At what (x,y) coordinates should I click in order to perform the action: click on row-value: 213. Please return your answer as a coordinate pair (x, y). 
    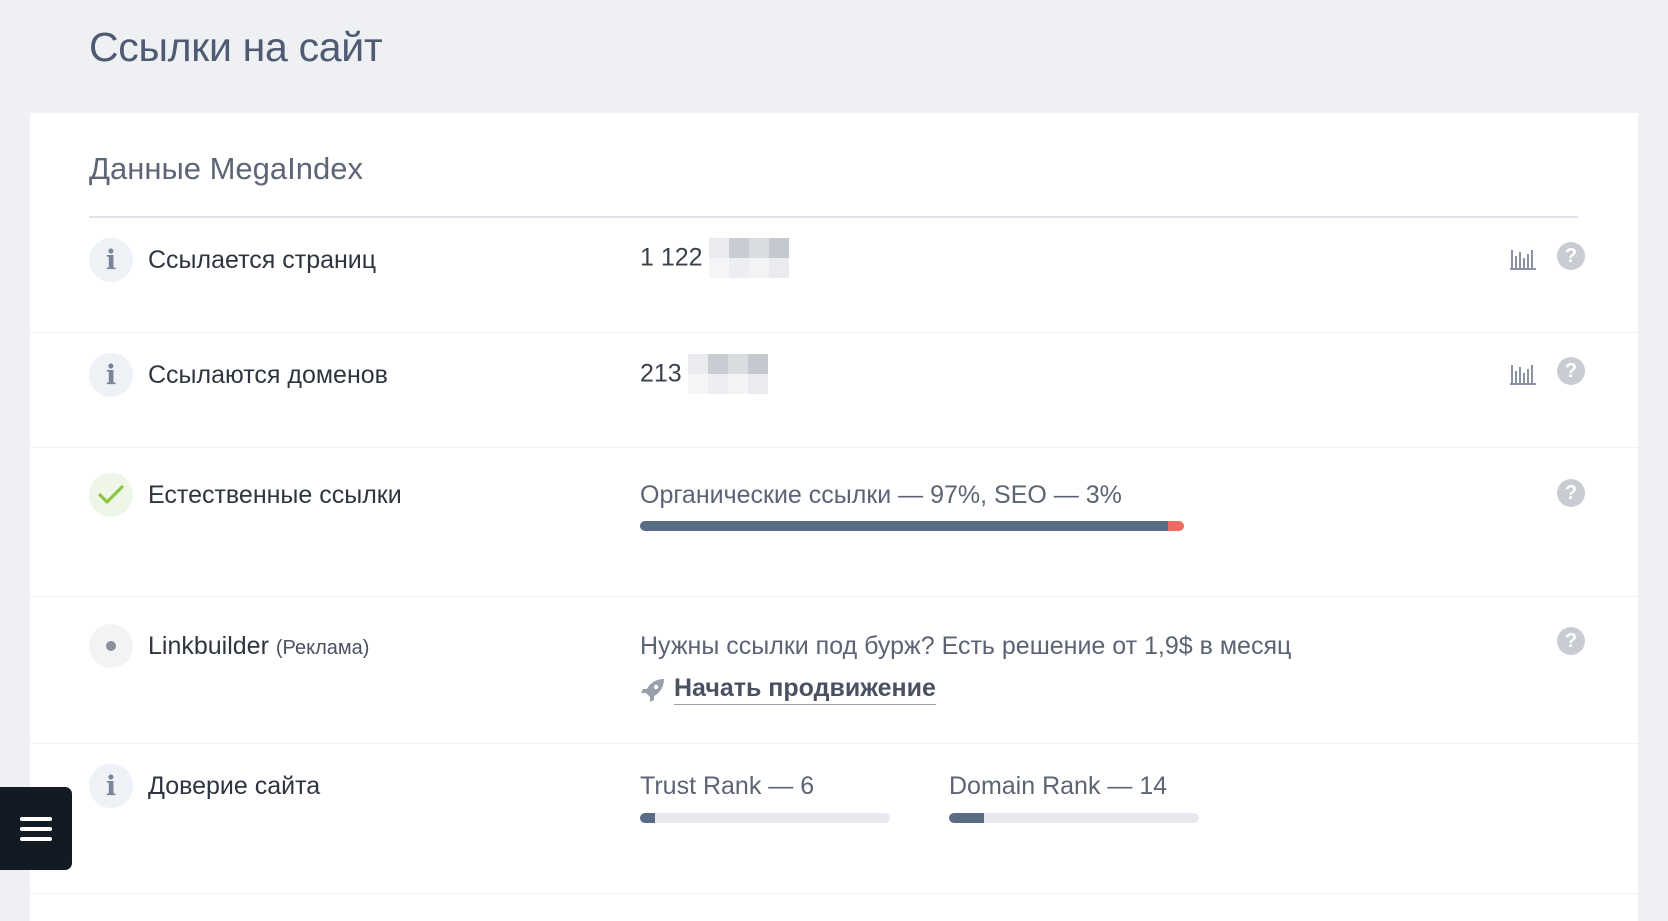
    Looking at the image, I should click on (704, 374).